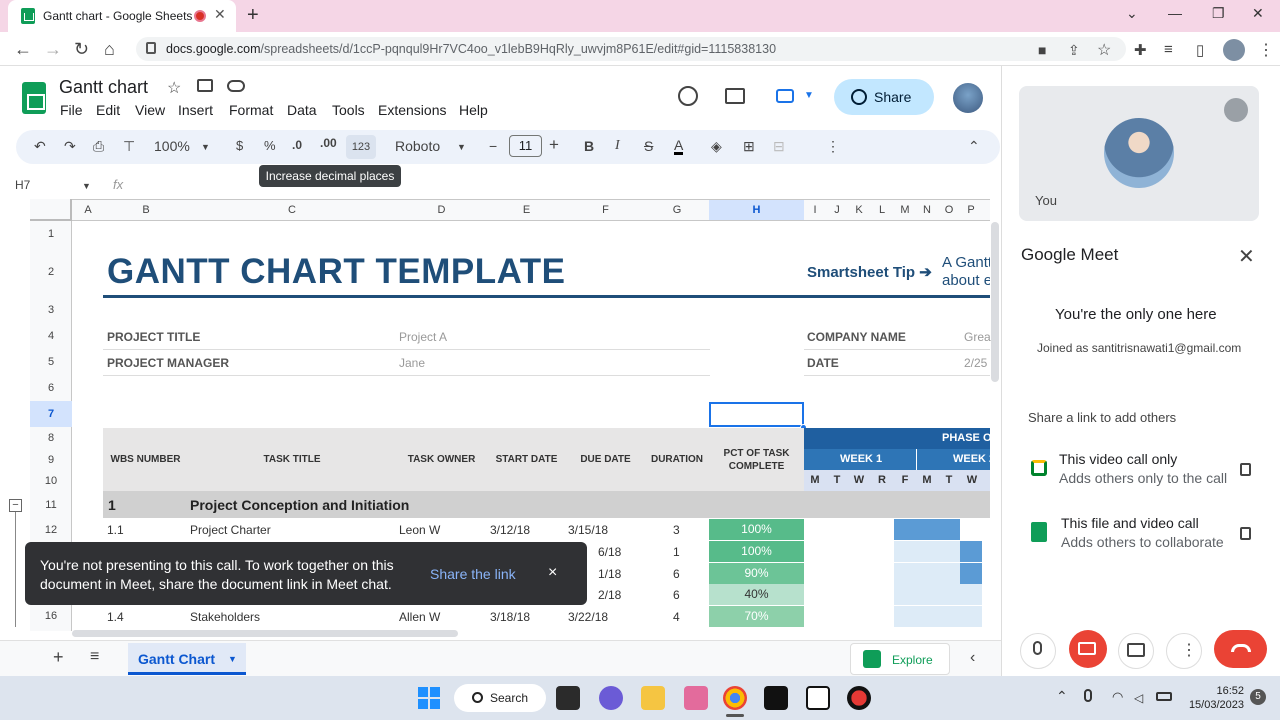 The image size is (1280, 720). I want to click on borders-icon: ⊞, so click(749, 146).